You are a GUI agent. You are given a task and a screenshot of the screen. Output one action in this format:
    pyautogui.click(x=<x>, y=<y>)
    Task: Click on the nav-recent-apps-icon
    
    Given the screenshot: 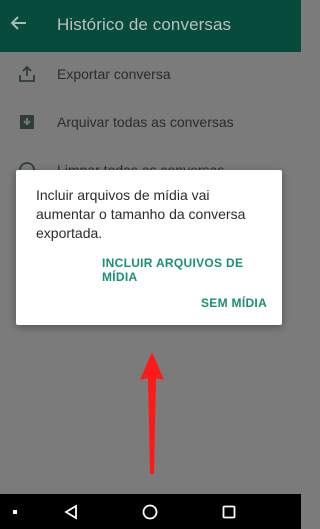 What is the action you would take?
    pyautogui.click(x=229, y=512)
    